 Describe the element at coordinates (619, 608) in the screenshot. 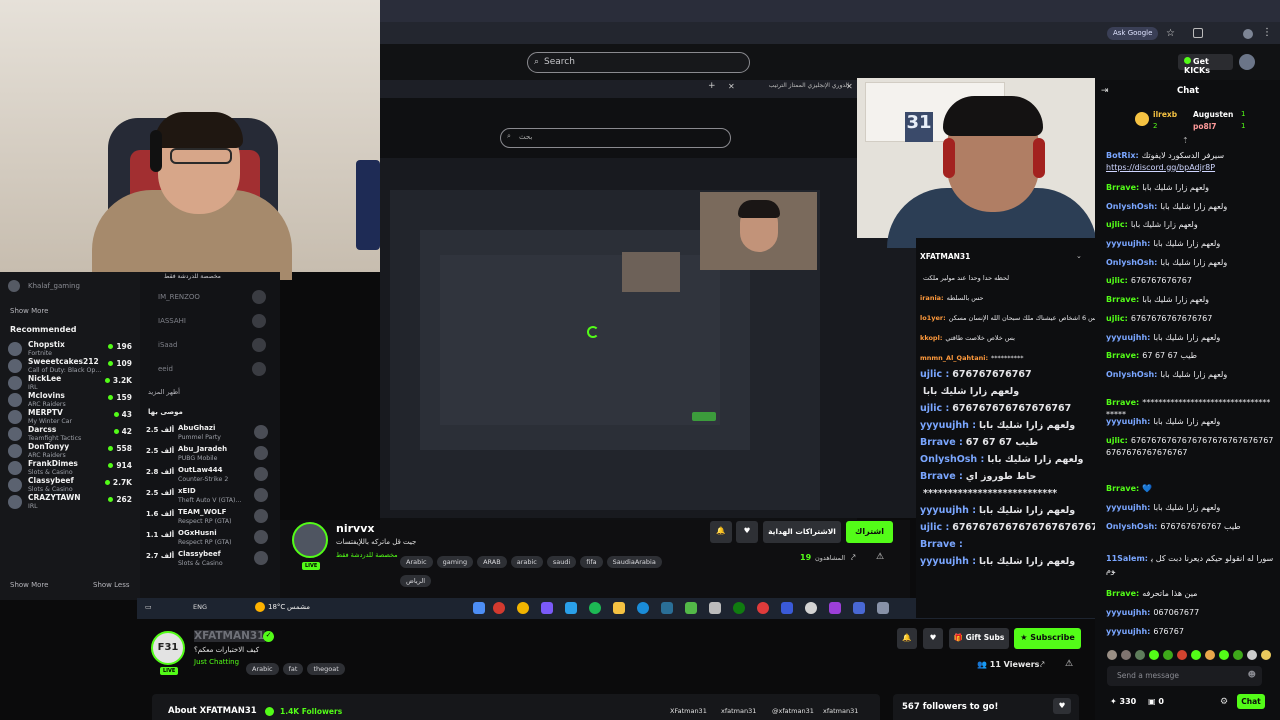

I see `folder-icon` at that location.